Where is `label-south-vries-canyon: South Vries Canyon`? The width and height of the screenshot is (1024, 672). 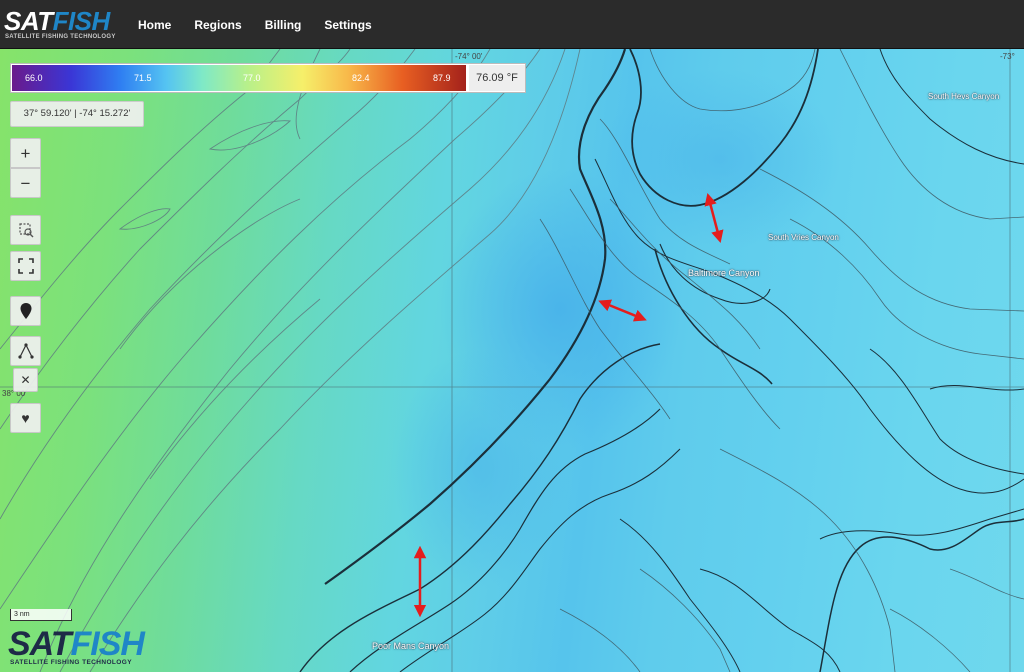
label-south-vries-canyon: South Vries Canyon is located at coordinates (803, 237).